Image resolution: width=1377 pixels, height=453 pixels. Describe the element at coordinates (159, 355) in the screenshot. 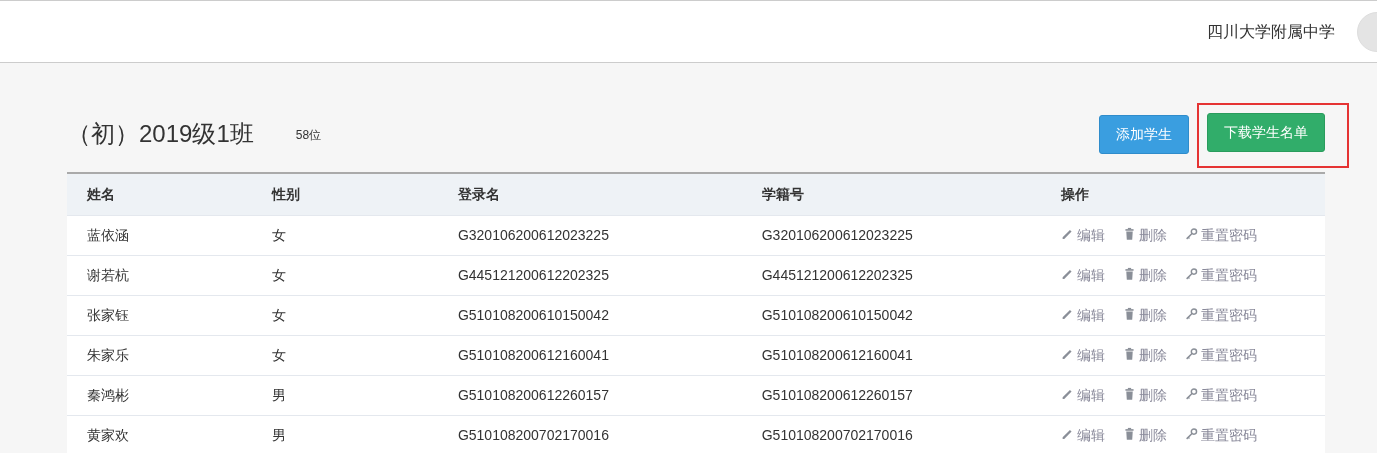

I see `table-cell: 朱家乐` at that location.